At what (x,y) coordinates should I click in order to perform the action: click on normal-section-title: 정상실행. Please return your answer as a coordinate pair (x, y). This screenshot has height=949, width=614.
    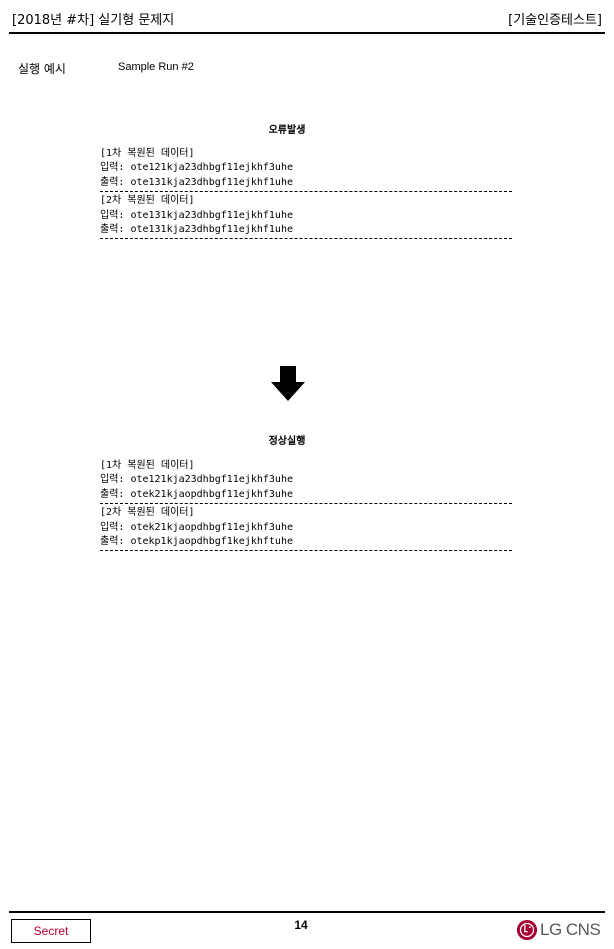
    Looking at the image, I should click on (287, 441).